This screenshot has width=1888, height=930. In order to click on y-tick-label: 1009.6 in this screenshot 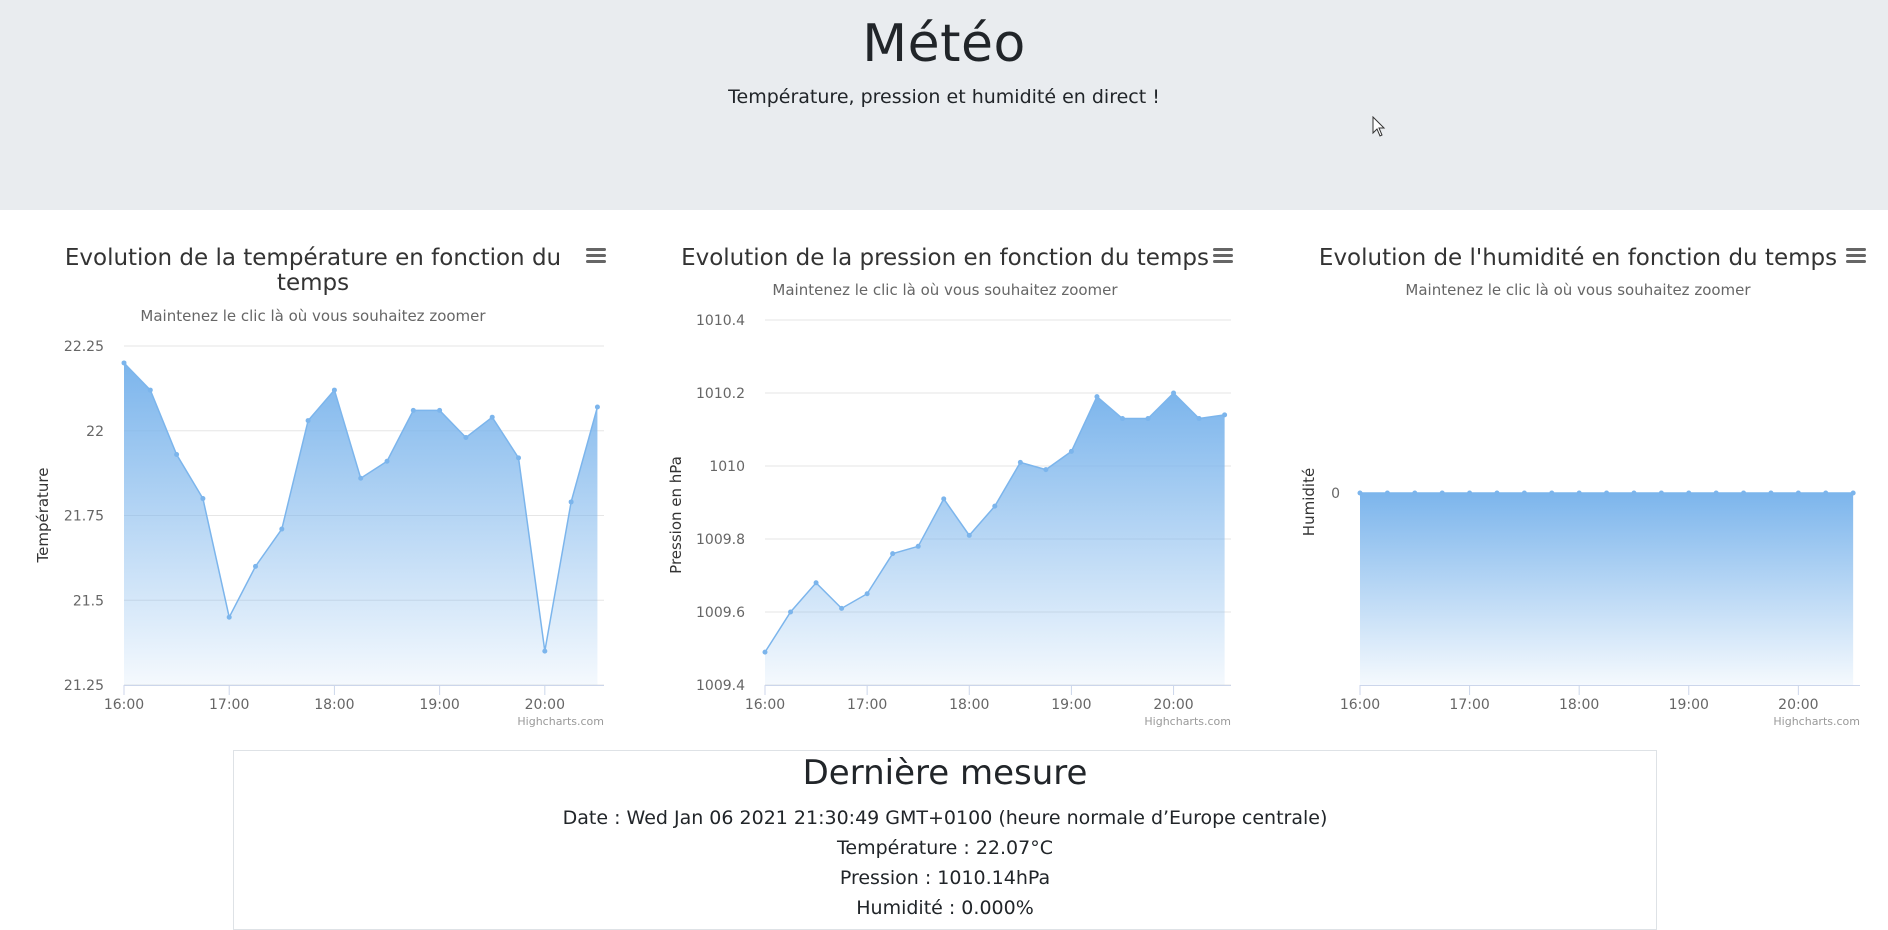, I will do `click(720, 613)`.